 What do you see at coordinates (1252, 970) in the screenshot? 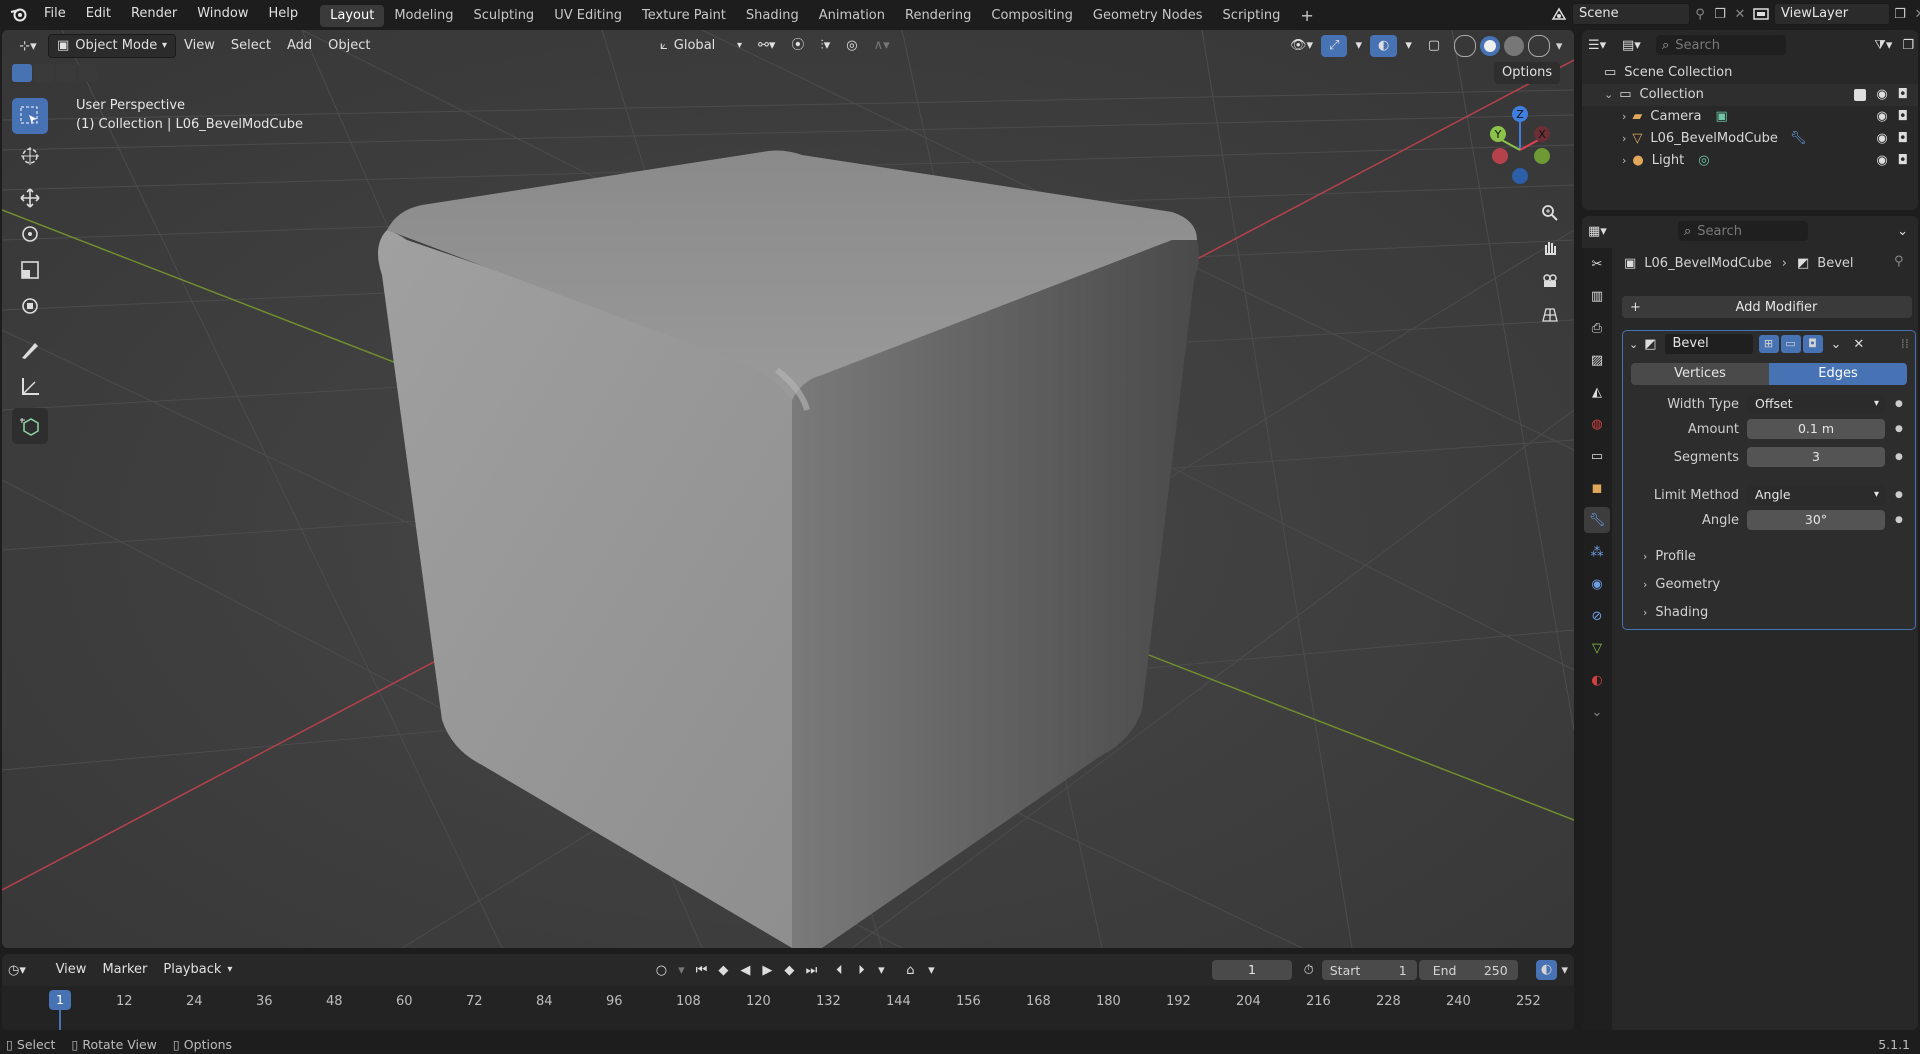
I see `current-frame-field: 1` at bounding box center [1252, 970].